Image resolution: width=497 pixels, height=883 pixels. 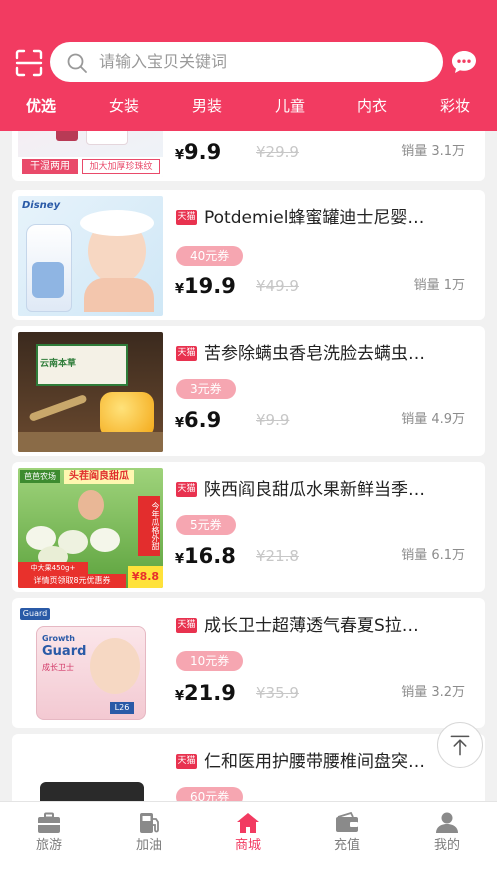 I want to click on thumb-label: 头茬阎良甜瓜, so click(x=99, y=477).